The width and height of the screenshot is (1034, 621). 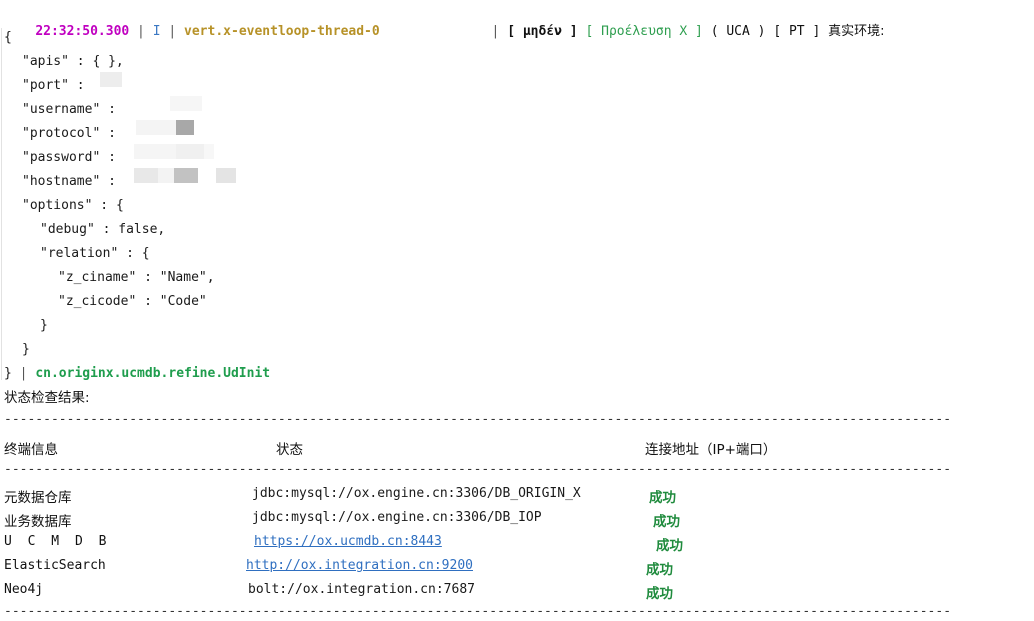 I want to click on json-close-line: } | cn.originx.ucmdb.refine.UdInit, so click(x=137, y=373).